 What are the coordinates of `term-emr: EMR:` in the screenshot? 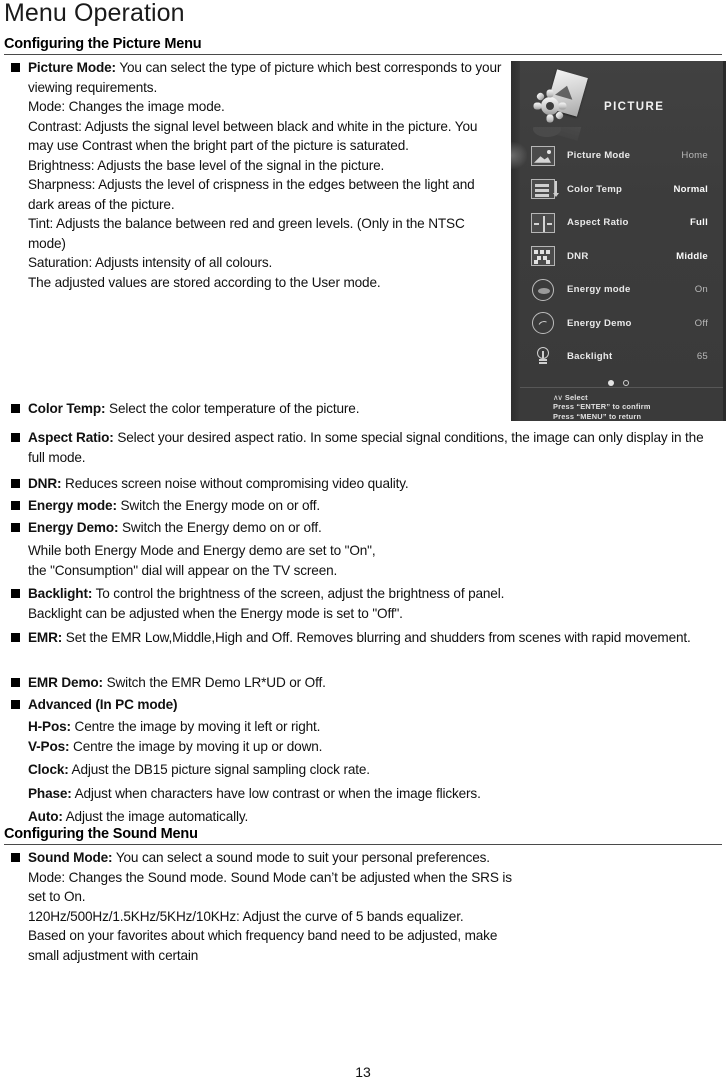 It's located at (45, 637).